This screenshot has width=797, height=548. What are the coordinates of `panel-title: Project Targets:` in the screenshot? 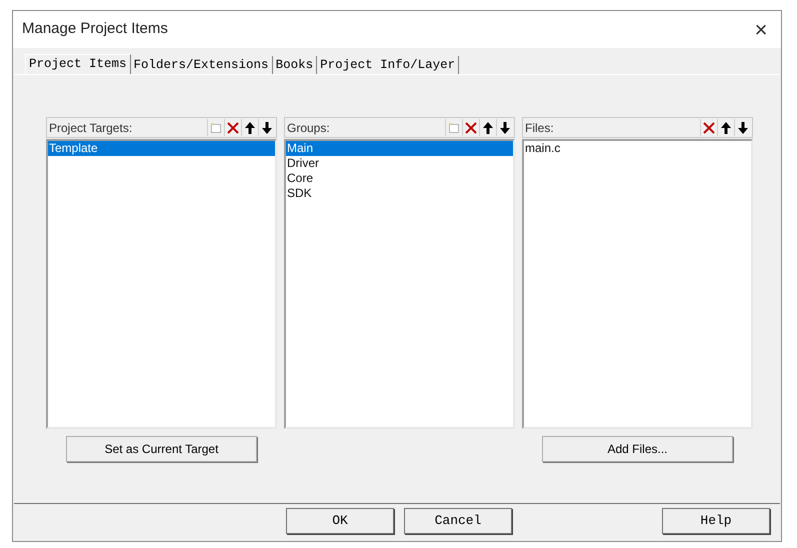 It's located at (90, 128).